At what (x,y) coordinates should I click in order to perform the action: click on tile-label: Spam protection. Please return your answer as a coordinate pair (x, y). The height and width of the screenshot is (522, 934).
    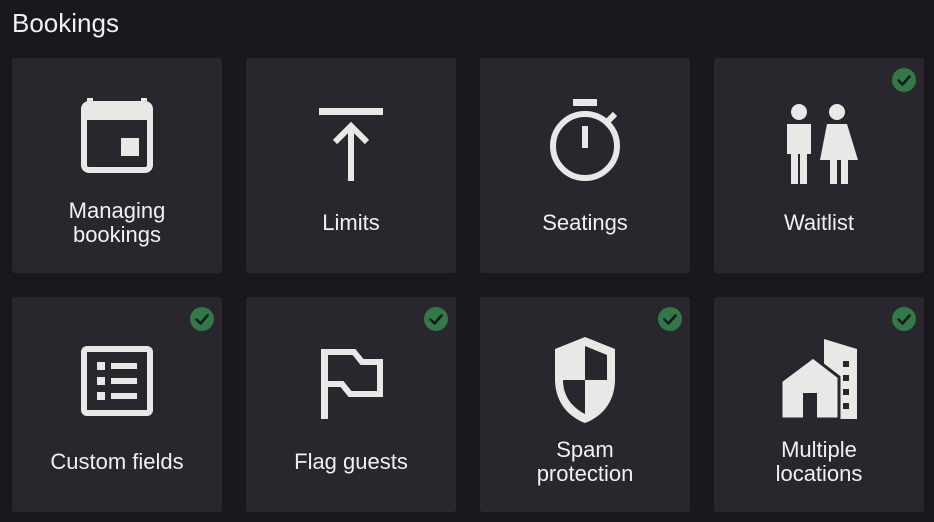
    Looking at the image, I should click on (585, 461).